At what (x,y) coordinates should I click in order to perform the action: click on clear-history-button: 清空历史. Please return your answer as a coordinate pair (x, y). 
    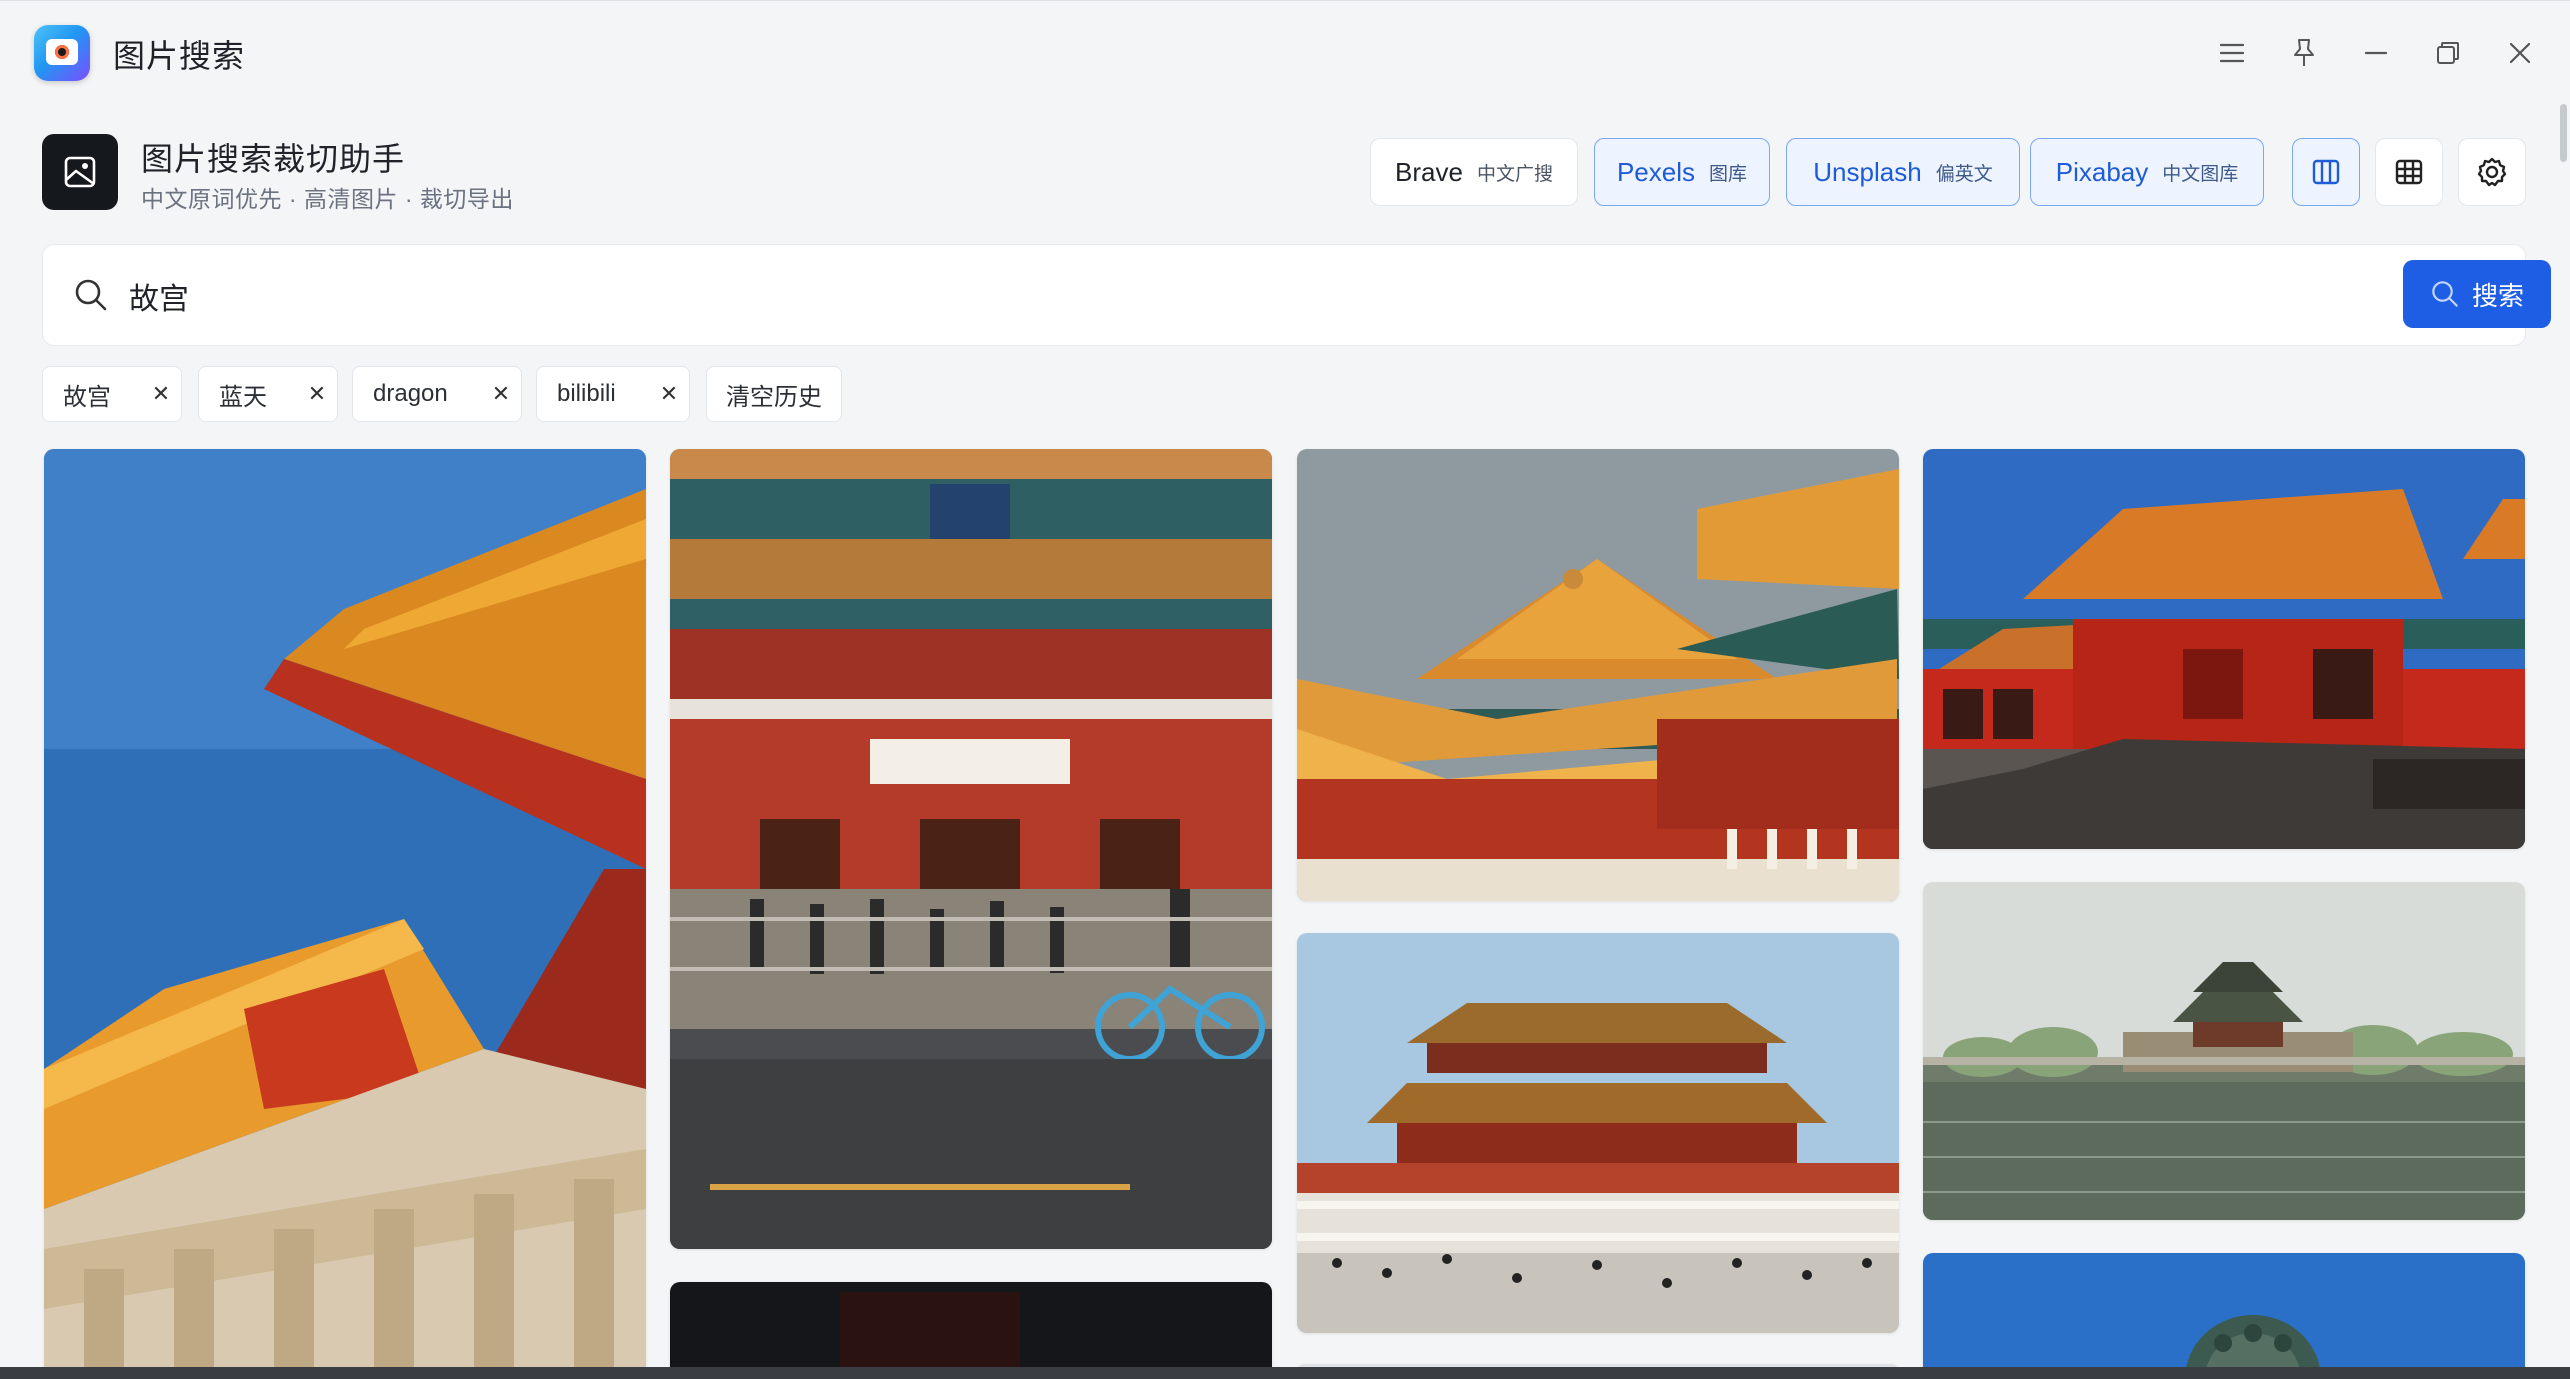
    Looking at the image, I should click on (774, 394).